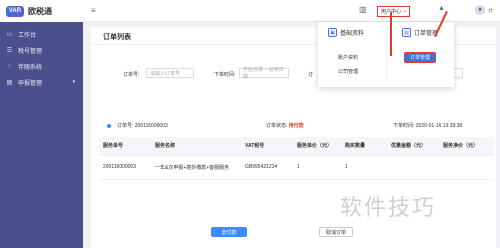 This screenshot has width=500, height=248. Describe the element at coordinates (277, 126) in the screenshot. I see `order-status-label: 订单状态:` at that location.